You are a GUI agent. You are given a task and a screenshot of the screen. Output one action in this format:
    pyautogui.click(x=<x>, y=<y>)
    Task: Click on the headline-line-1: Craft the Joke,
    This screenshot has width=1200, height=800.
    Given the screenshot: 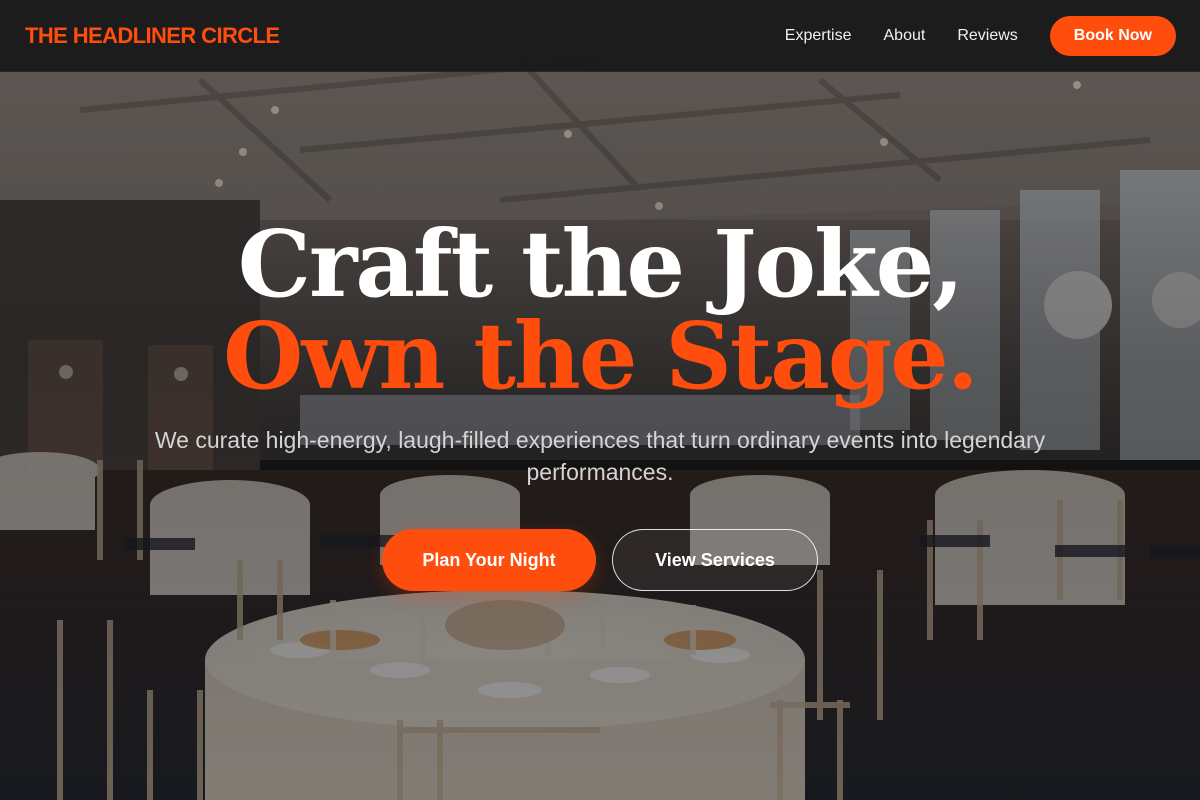 What is the action you would take?
    pyautogui.click(x=601, y=264)
    